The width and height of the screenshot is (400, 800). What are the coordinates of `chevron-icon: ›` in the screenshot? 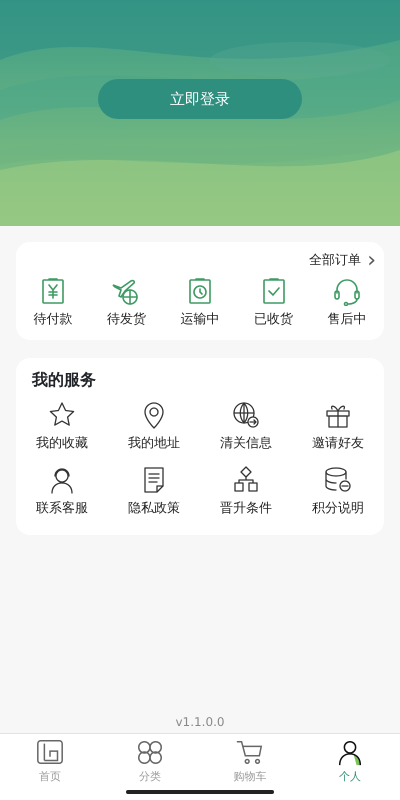 It's located at (371, 261).